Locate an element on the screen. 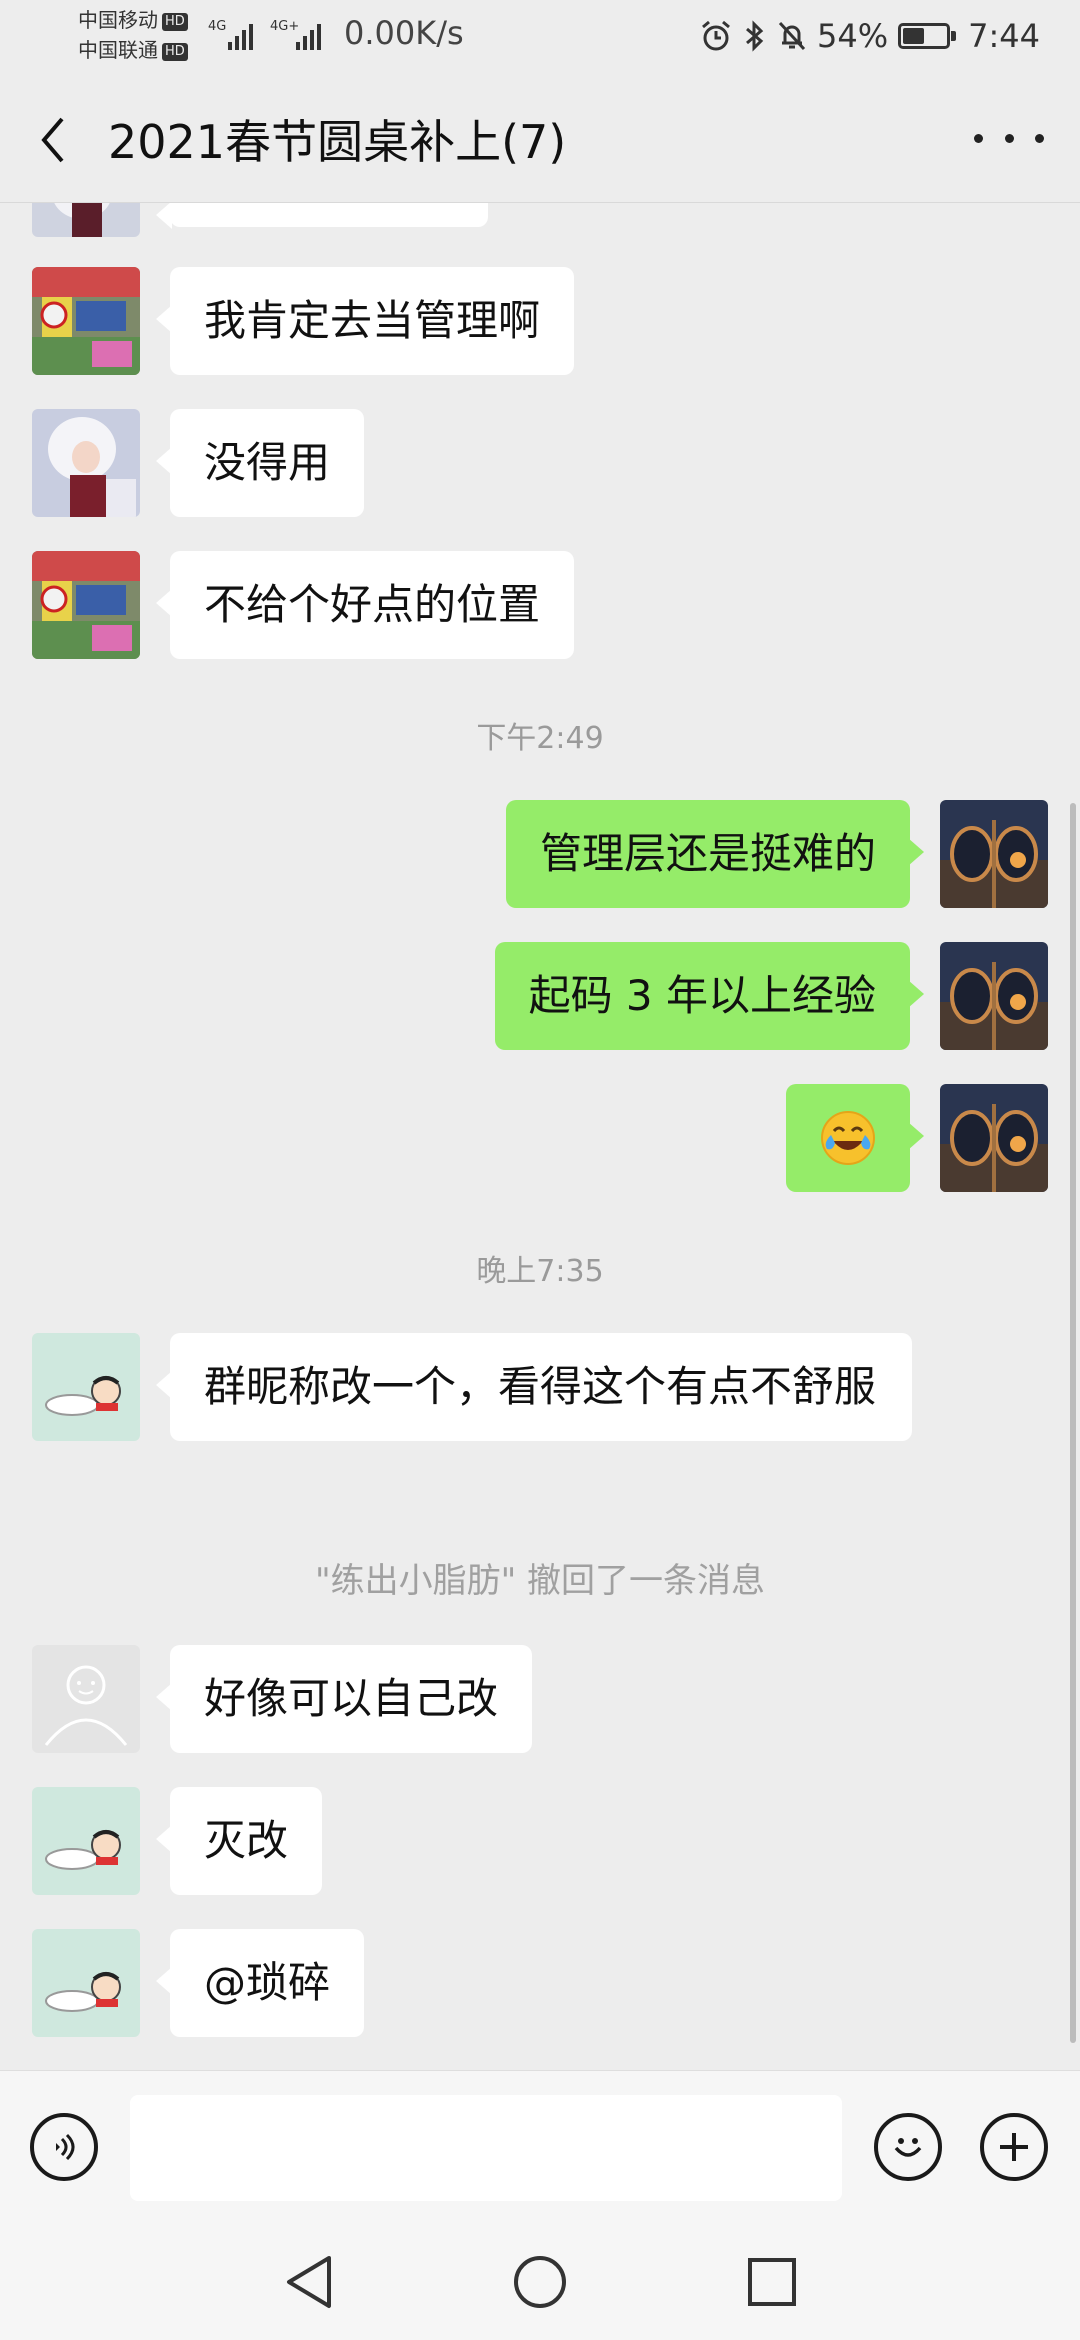 The width and height of the screenshot is (1080, 2340). circle-home-icon is located at coordinates (540, 2282).